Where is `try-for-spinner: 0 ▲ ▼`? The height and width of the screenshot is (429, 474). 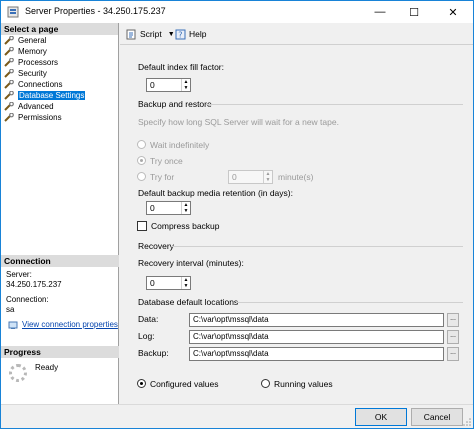
try-for-spinner: 0 ▲ ▼ is located at coordinates (250, 177).